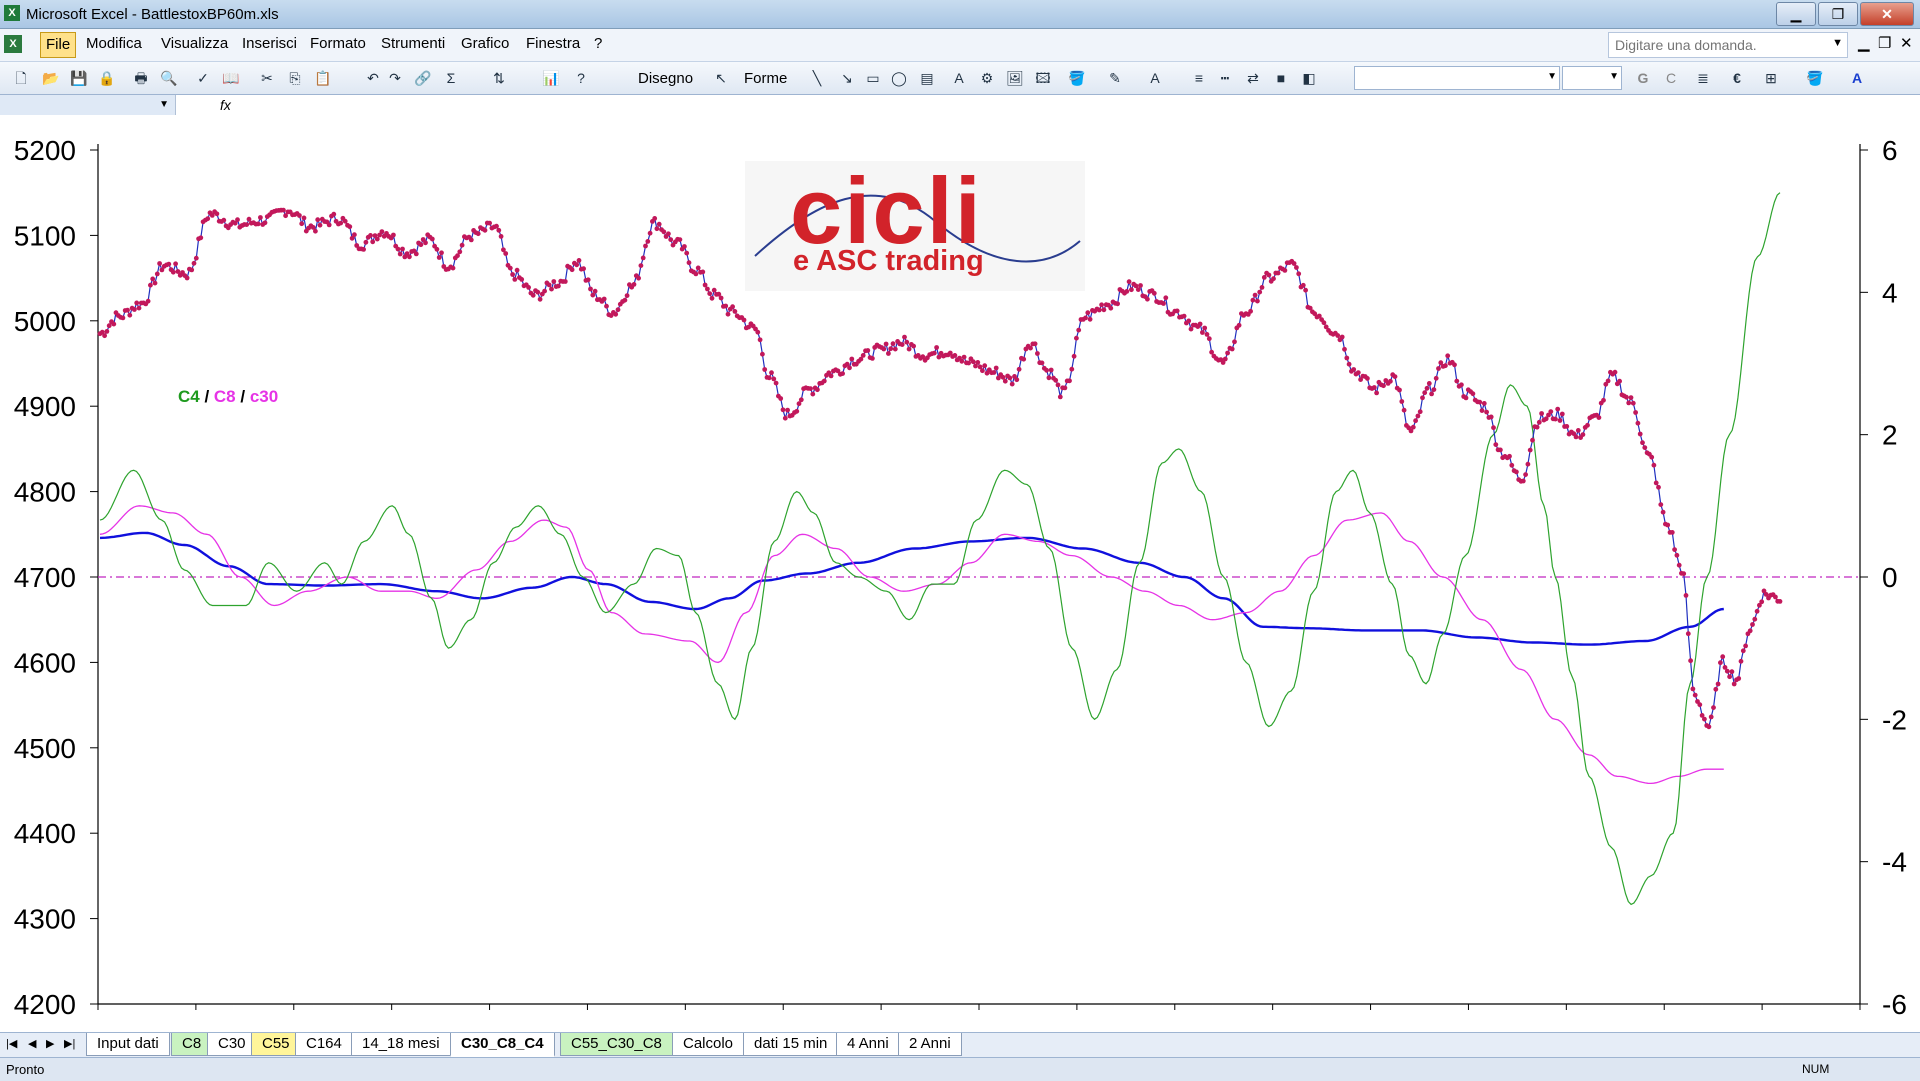 This screenshot has height=1081, width=1920. Describe the element at coordinates (765, 78) in the screenshot. I see `shapes-menu-label: Forme` at that location.